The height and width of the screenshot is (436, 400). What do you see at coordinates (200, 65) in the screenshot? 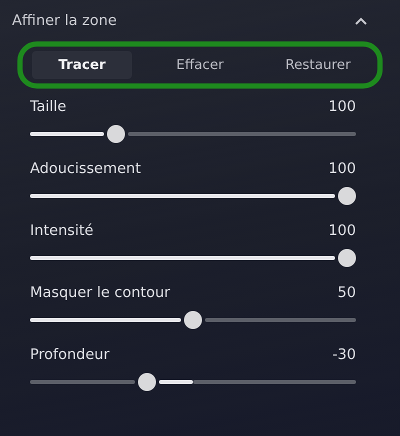
I see `tool-tab: Effacer` at bounding box center [200, 65].